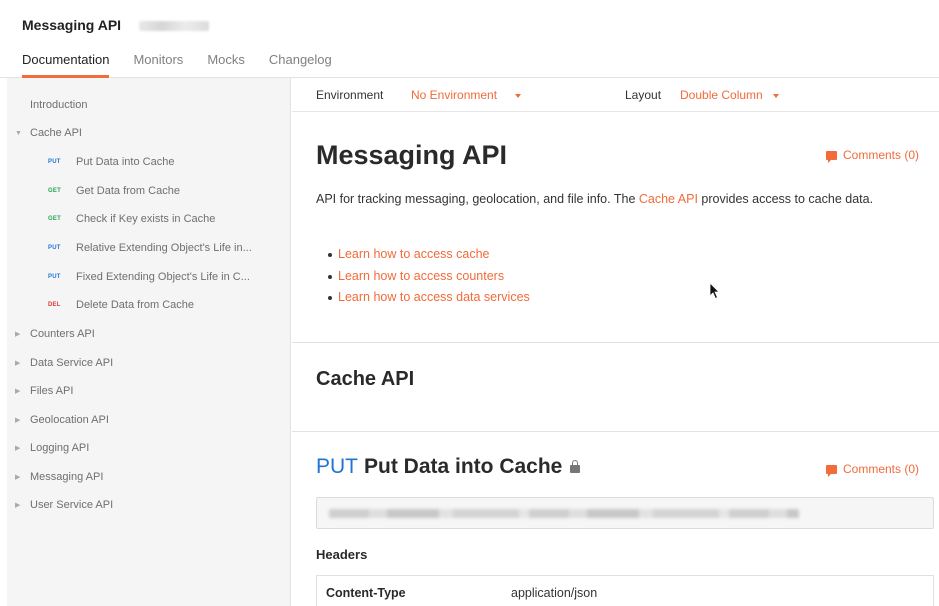  I want to click on app-title: Messaging API, so click(72, 25).